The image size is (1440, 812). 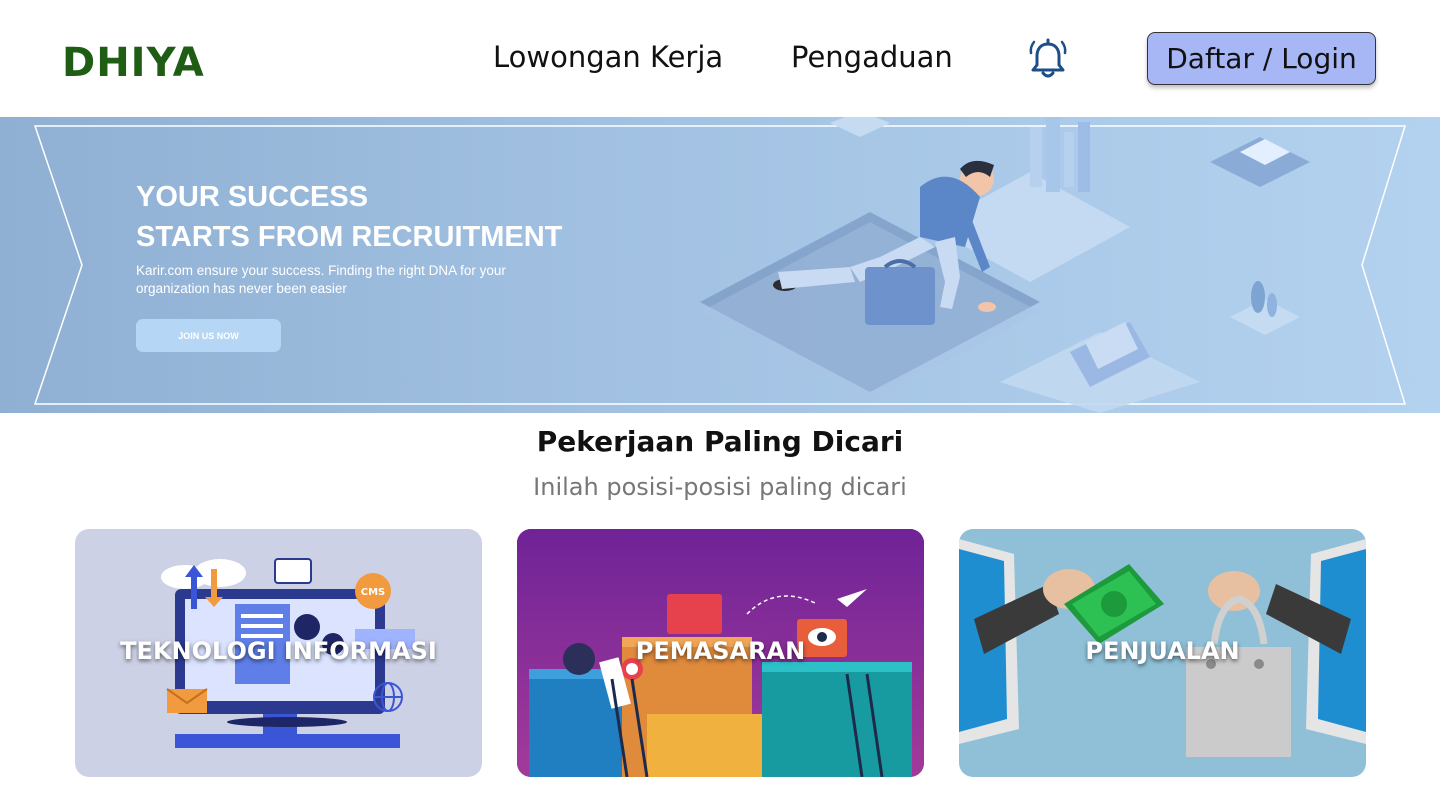 I want to click on category-label: PENJUALAN, so click(x=1162, y=651).